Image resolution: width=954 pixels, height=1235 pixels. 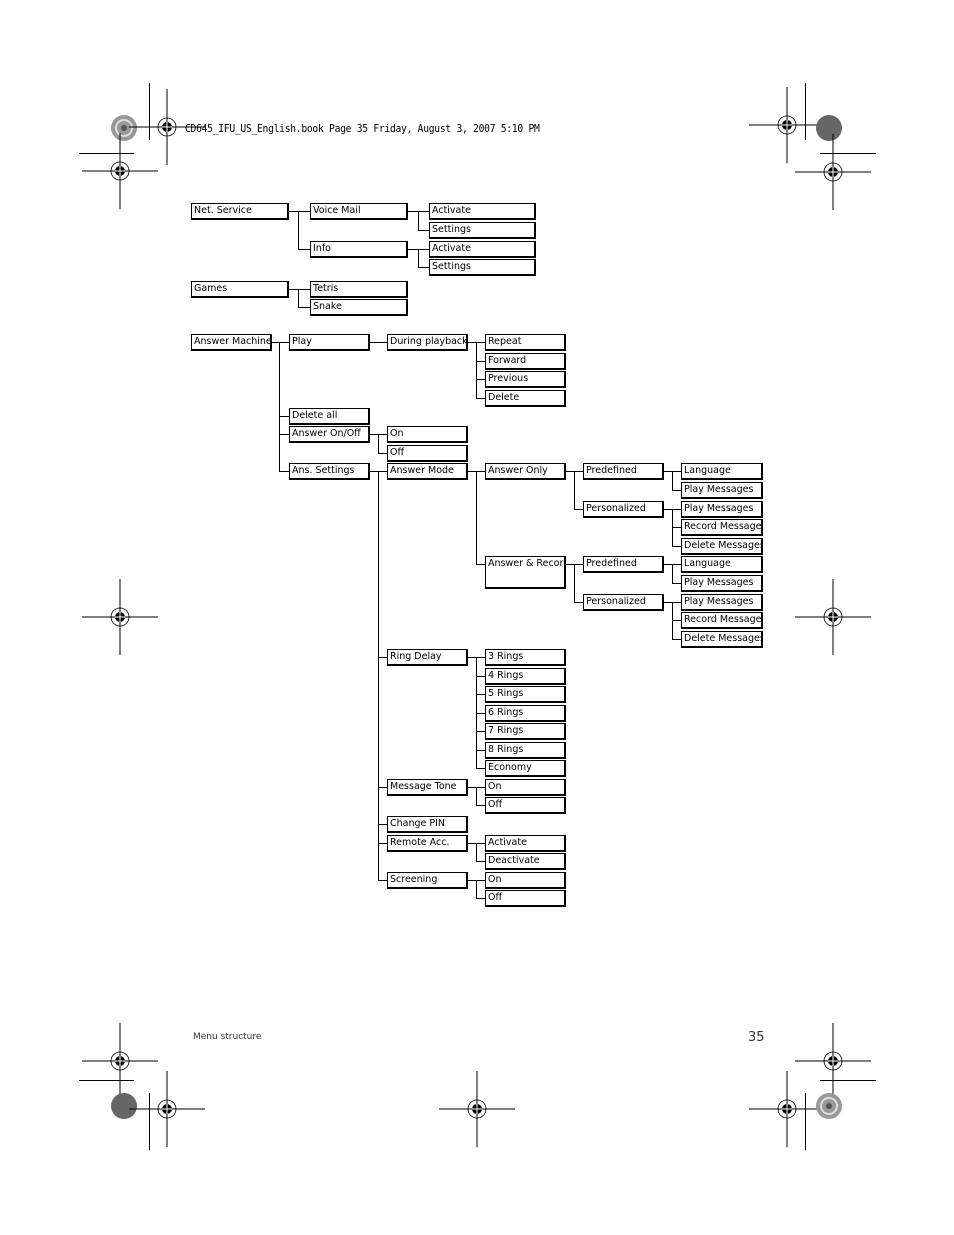 What do you see at coordinates (525, 713) in the screenshot?
I see `menu-node-ring-option: 6 Rings` at bounding box center [525, 713].